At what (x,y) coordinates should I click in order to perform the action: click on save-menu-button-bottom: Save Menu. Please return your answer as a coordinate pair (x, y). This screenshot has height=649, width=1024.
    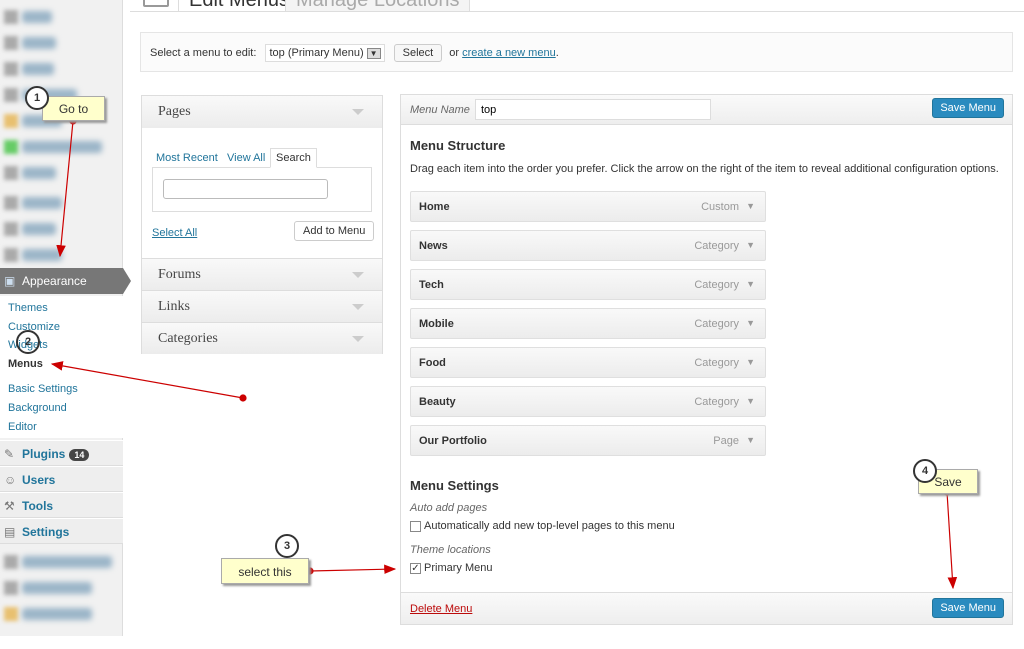
    Looking at the image, I should click on (968, 608).